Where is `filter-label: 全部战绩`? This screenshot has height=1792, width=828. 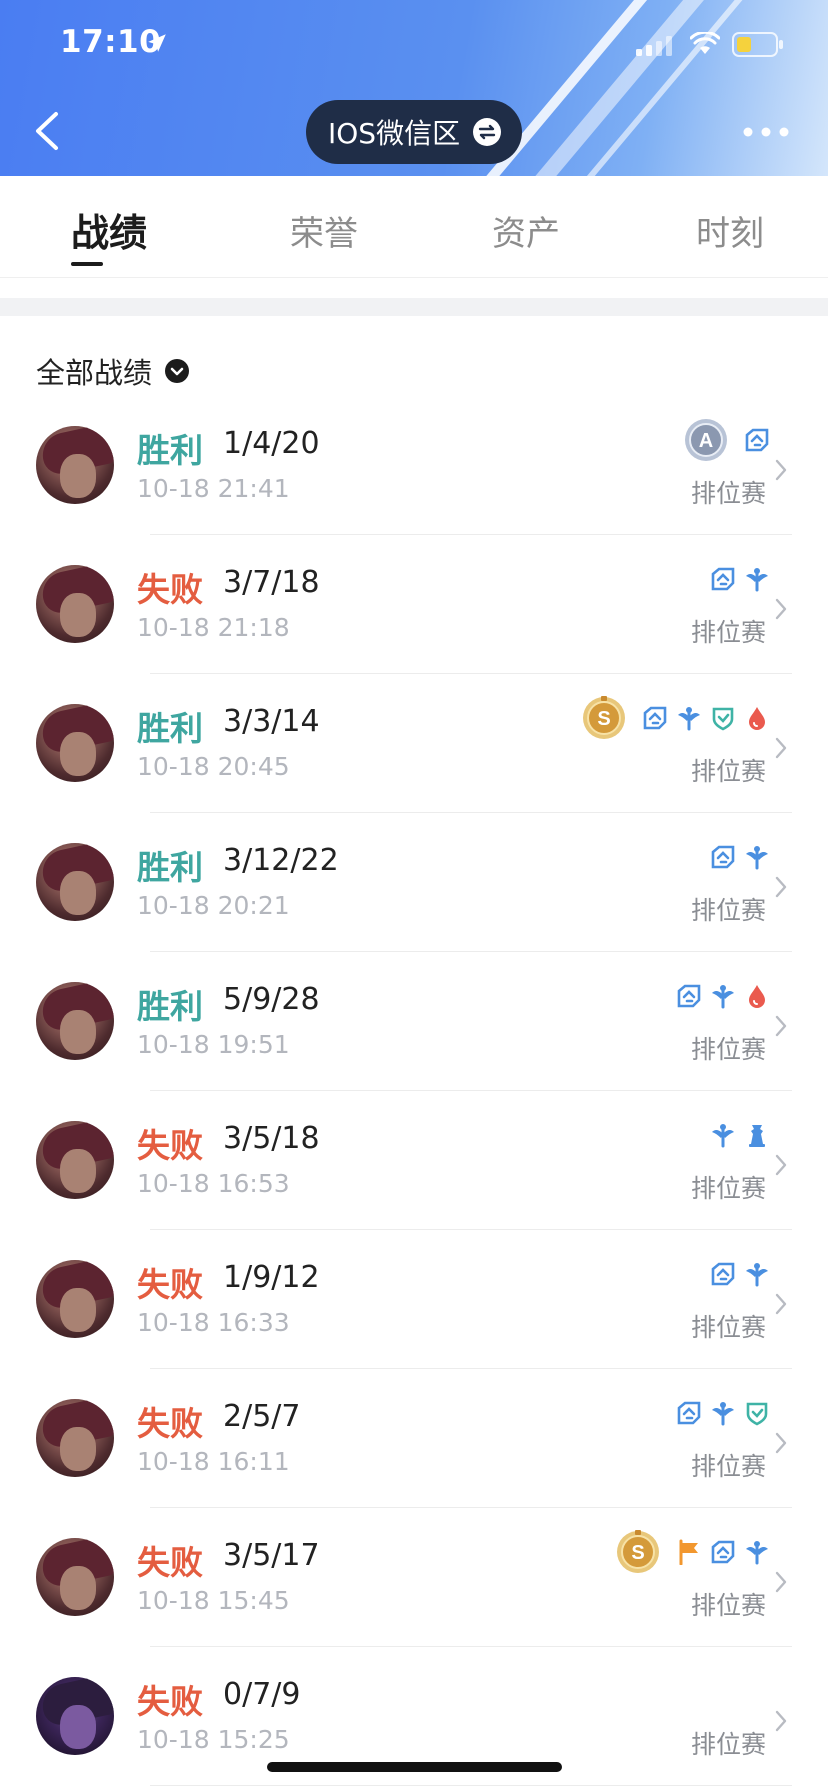 filter-label: 全部战绩 is located at coordinates (94, 373).